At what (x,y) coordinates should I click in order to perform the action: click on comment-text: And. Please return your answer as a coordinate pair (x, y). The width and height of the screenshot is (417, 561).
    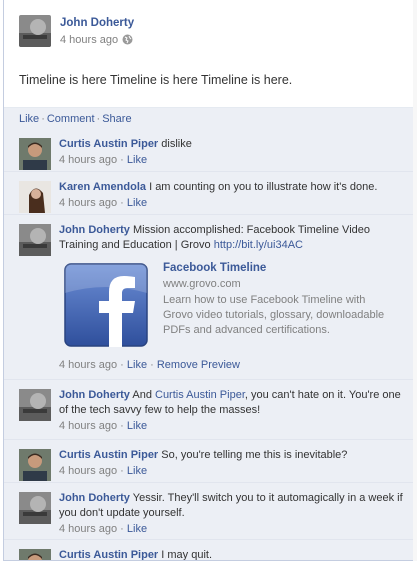
    Looking at the image, I should click on (142, 395).